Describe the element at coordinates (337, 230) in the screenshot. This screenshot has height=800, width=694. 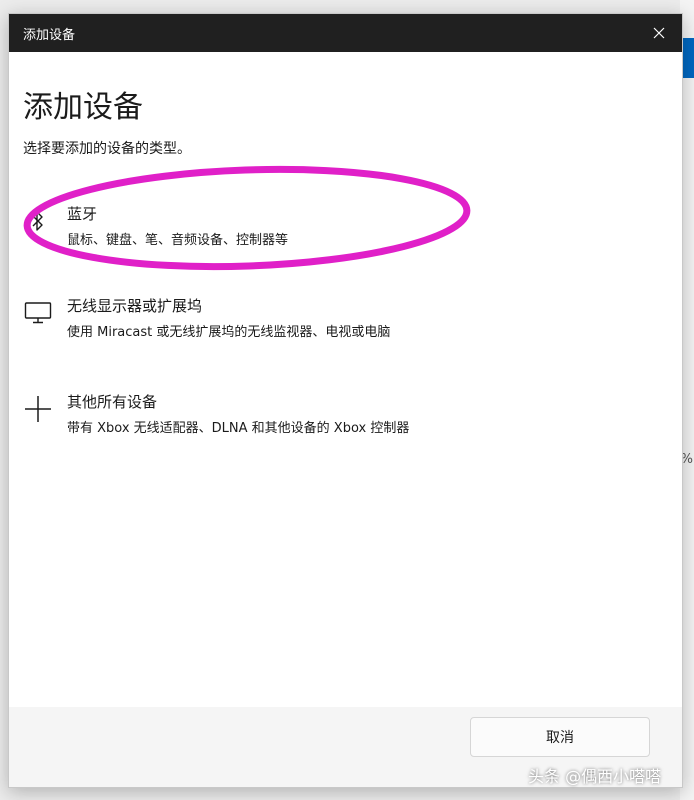
I see `option-bluetooth: 蓝牙 鼠标、键盘、笔、音频设备、控制器等` at that location.